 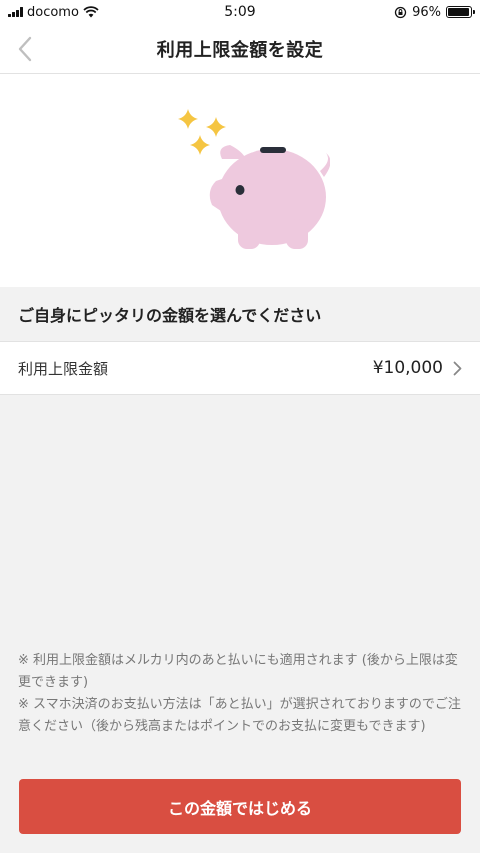 I want to click on status-left: docomo, so click(x=53, y=12).